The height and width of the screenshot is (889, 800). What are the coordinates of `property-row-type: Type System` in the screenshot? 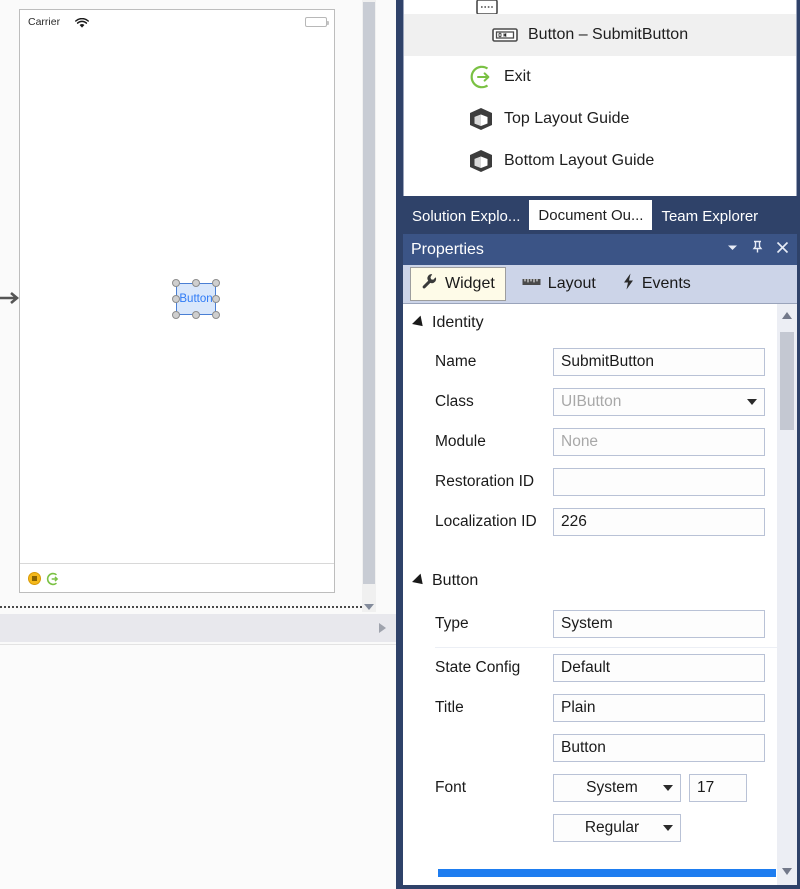 It's located at (600, 624).